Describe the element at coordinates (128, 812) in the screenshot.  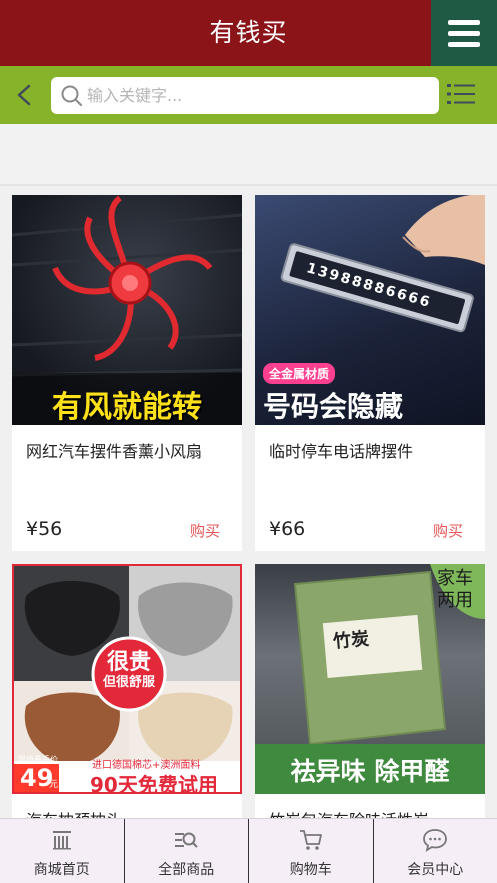
I see `product-name: 汽车枕颈枕头` at that location.